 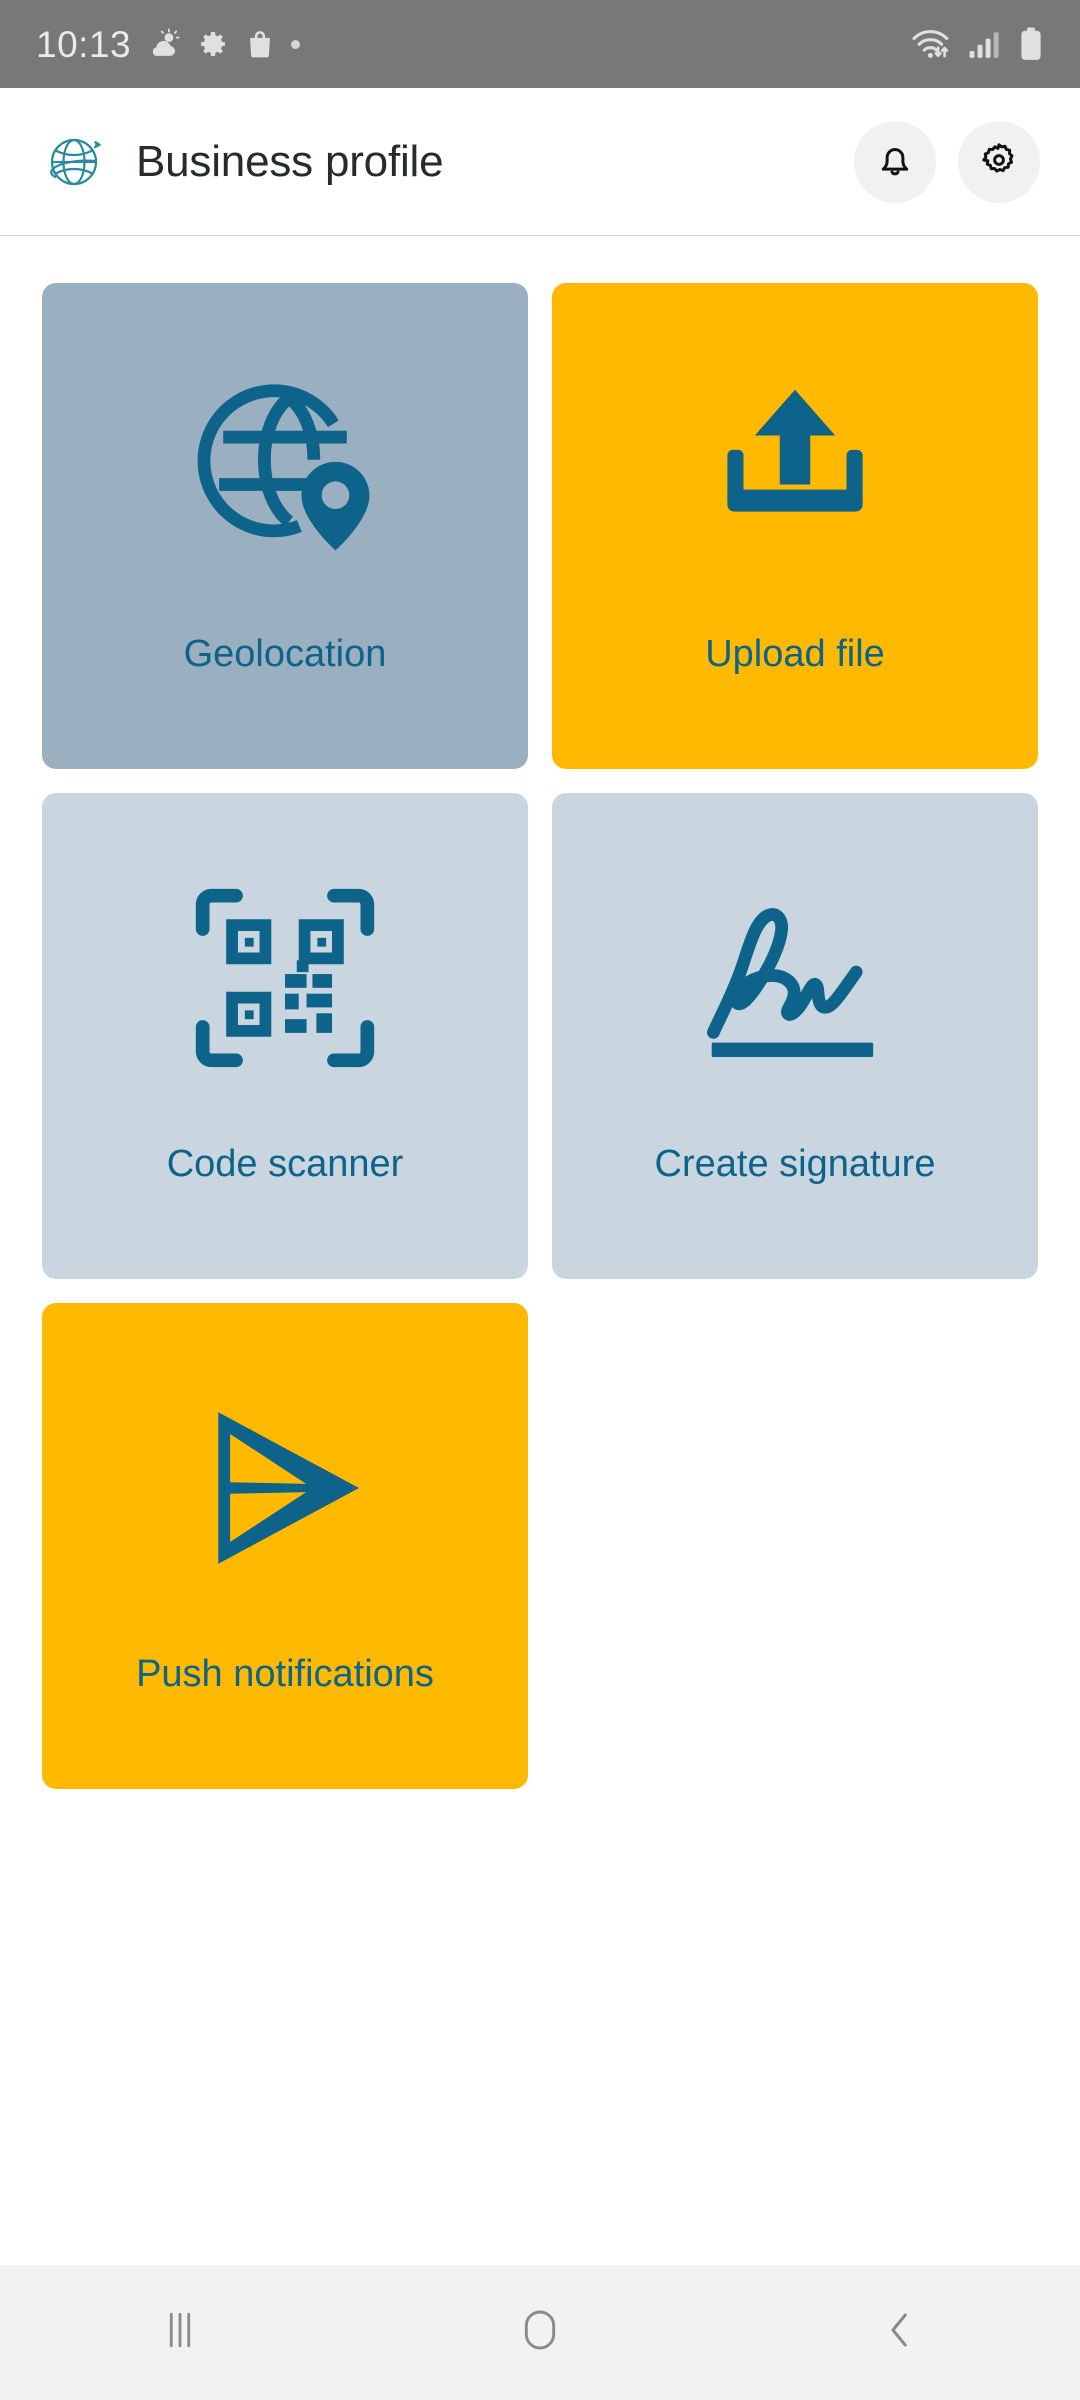 I want to click on tile-label: Upload file, so click(x=795, y=654).